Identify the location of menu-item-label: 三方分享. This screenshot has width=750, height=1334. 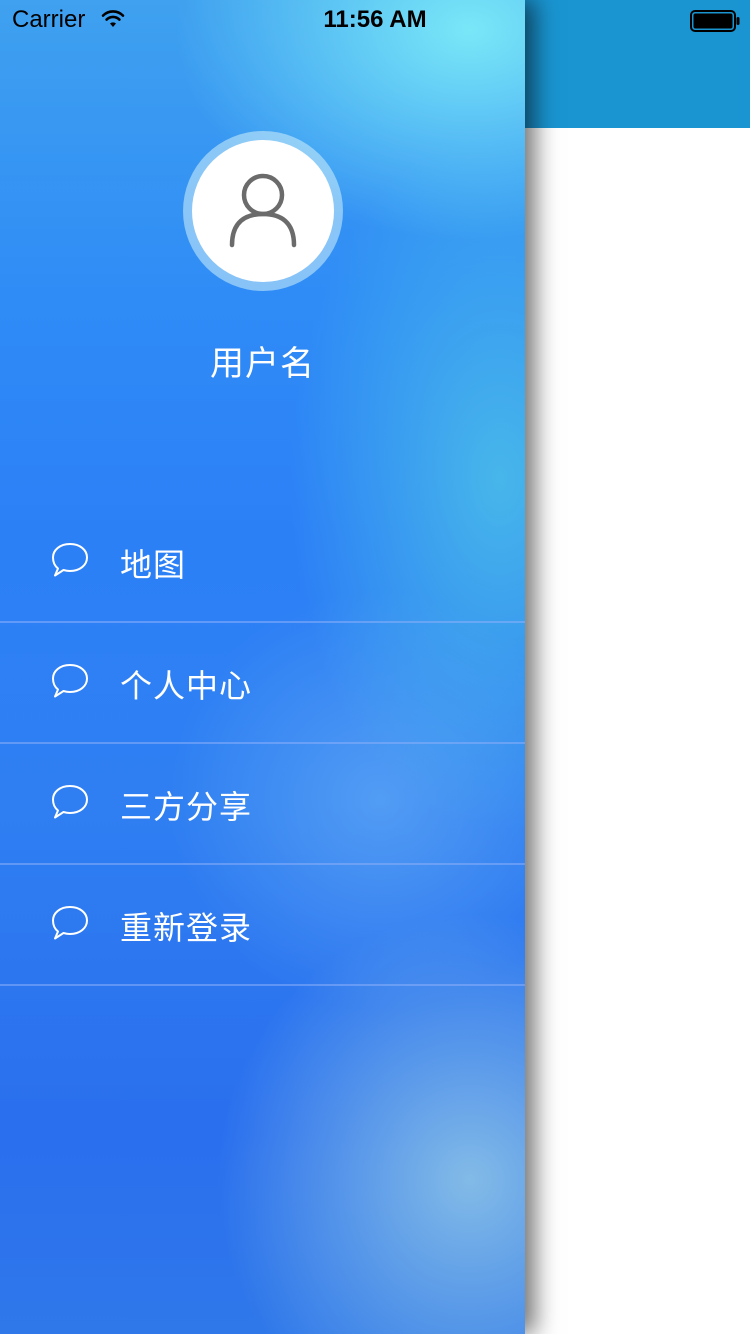
(186, 807).